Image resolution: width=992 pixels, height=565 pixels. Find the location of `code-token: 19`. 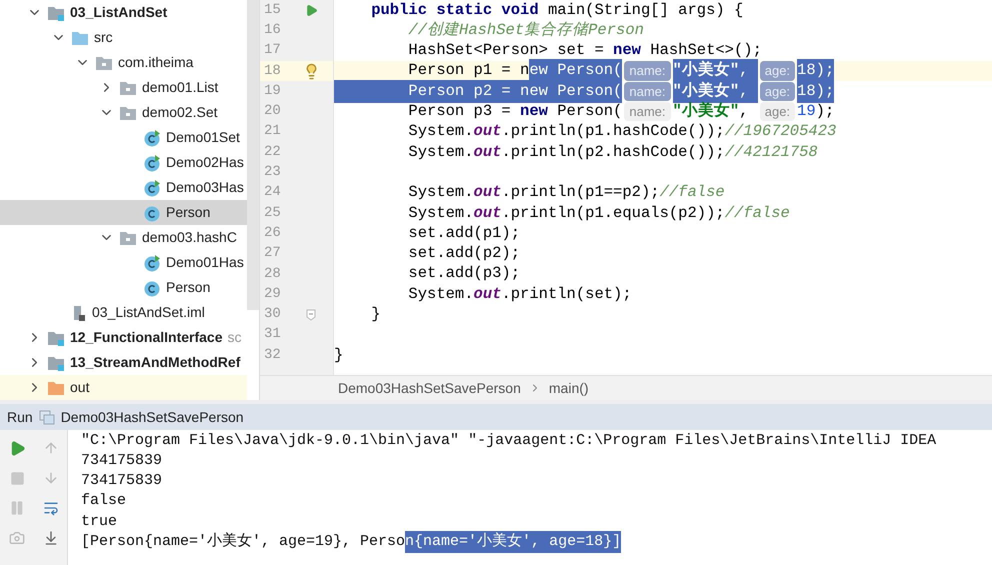

code-token: 19 is located at coordinates (806, 111).